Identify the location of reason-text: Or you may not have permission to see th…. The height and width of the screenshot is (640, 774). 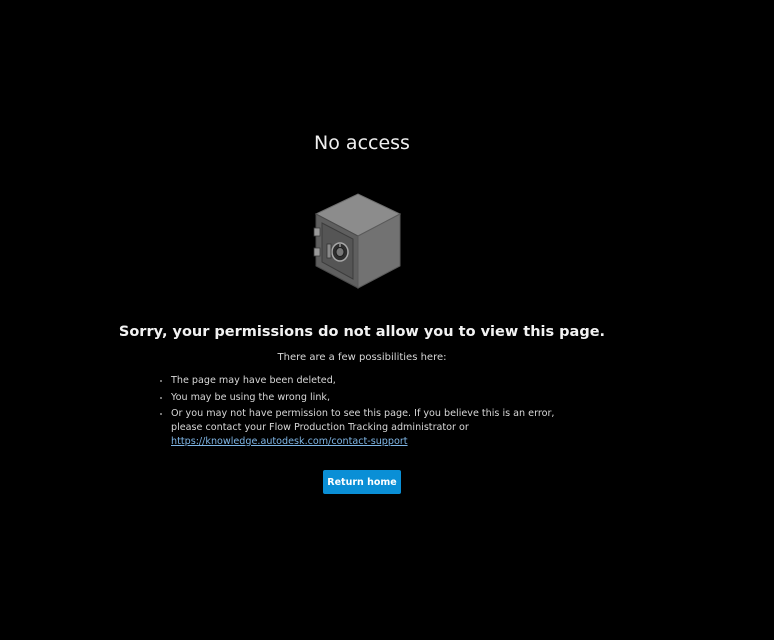
(363, 420).